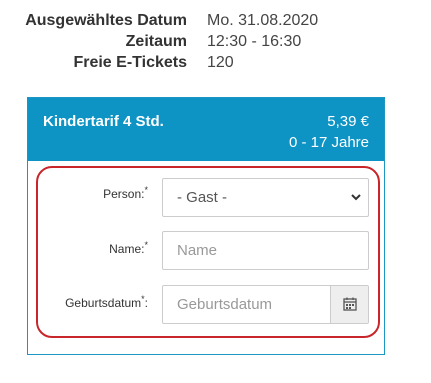 The height and width of the screenshot is (383, 431). Describe the element at coordinates (146, 190) in the screenshot. I see `person-required-marker: *` at that location.